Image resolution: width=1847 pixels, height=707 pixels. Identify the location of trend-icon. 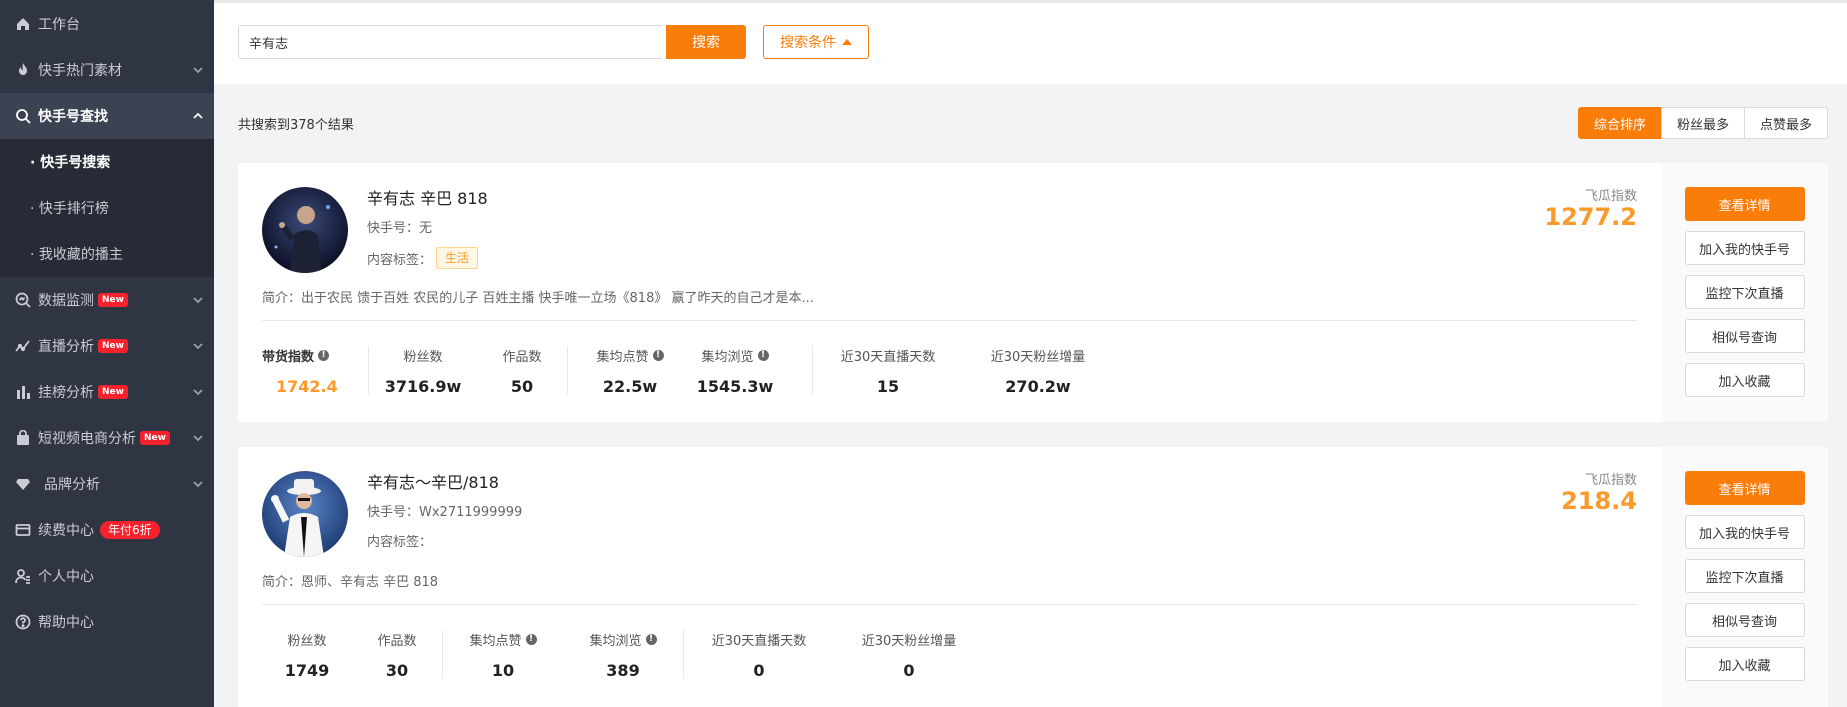
(23, 346).